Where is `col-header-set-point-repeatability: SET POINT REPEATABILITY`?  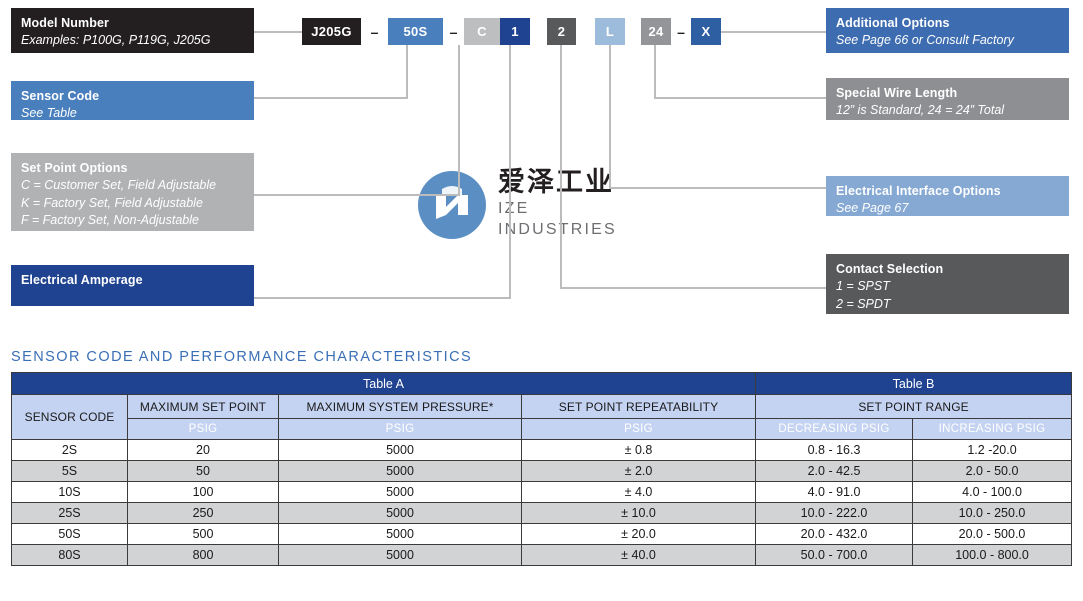 col-header-set-point-repeatability: SET POINT REPEATABILITY is located at coordinates (638, 406).